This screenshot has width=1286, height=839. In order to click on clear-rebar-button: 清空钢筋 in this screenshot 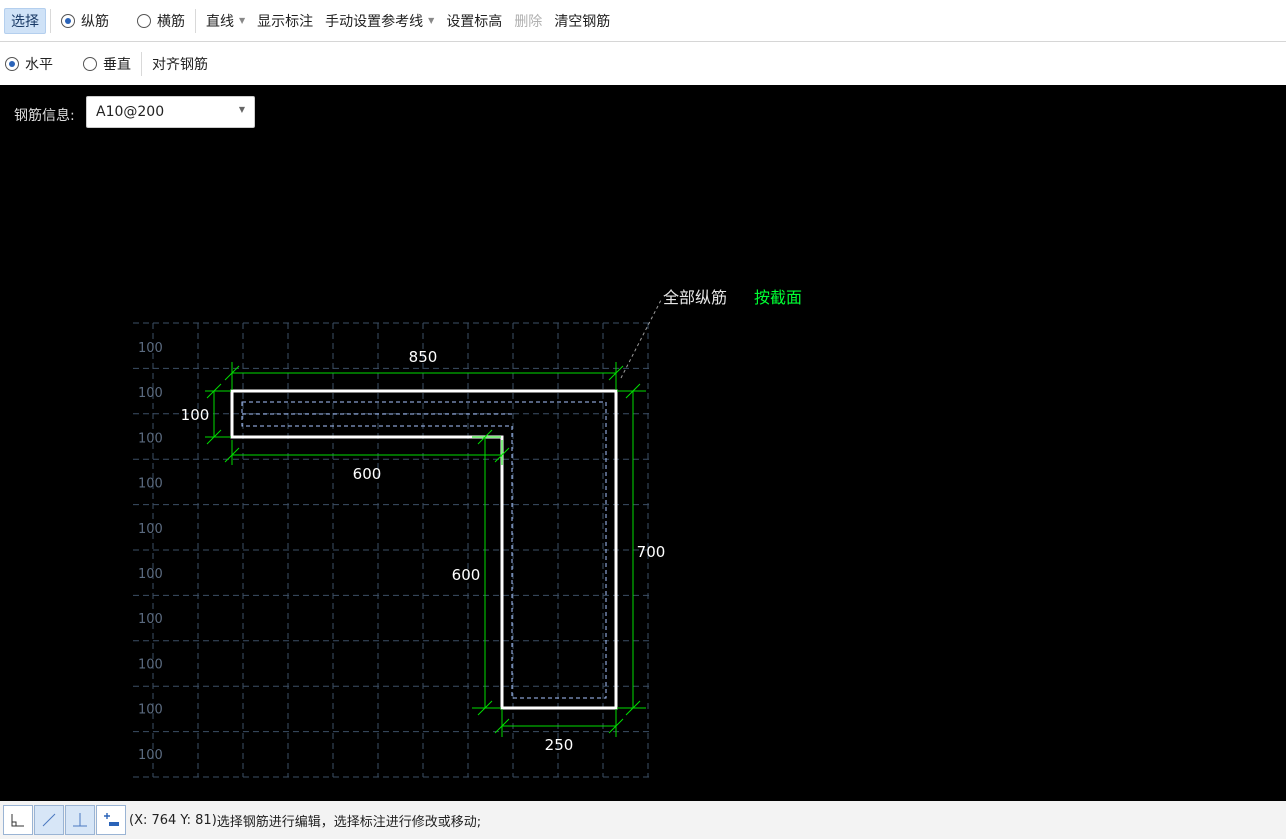, I will do `click(582, 21)`.